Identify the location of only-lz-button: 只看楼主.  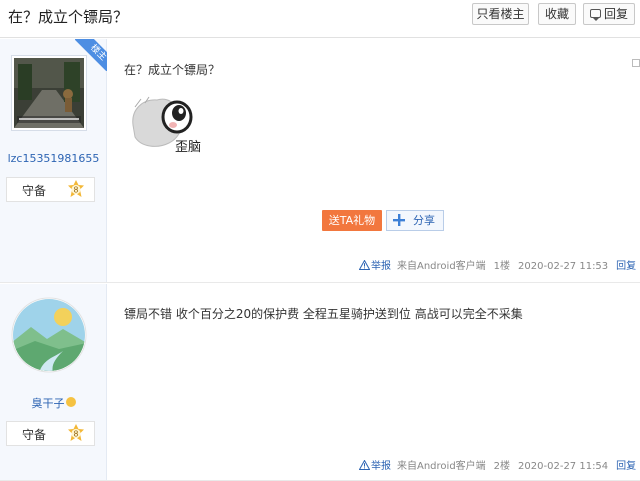
(500, 14).